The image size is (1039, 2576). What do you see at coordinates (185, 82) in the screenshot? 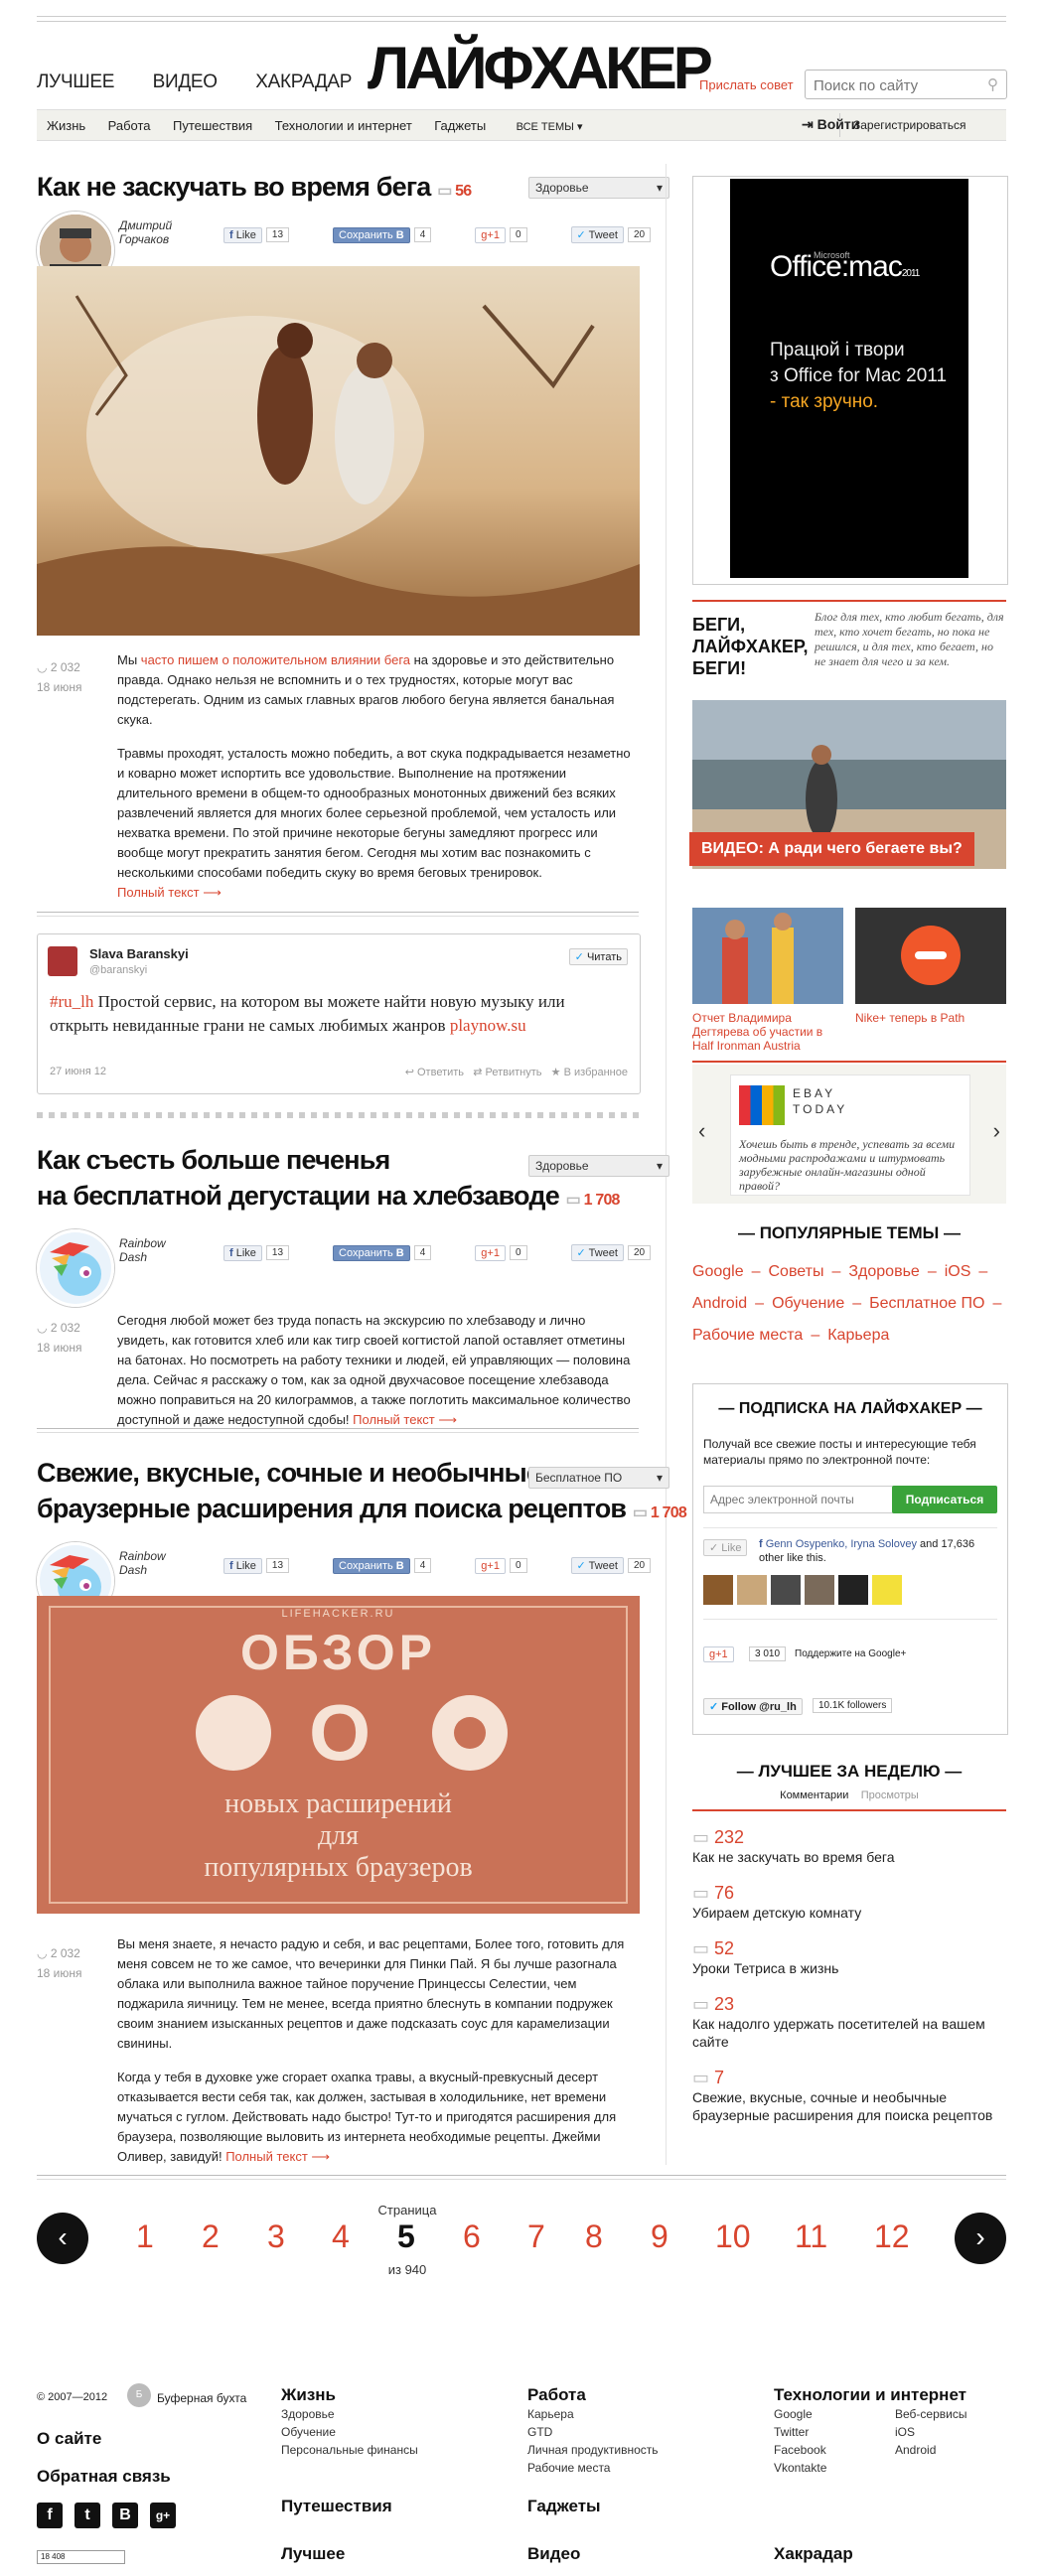
I see `nav-video: ВИДЕО` at bounding box center [185, 82].